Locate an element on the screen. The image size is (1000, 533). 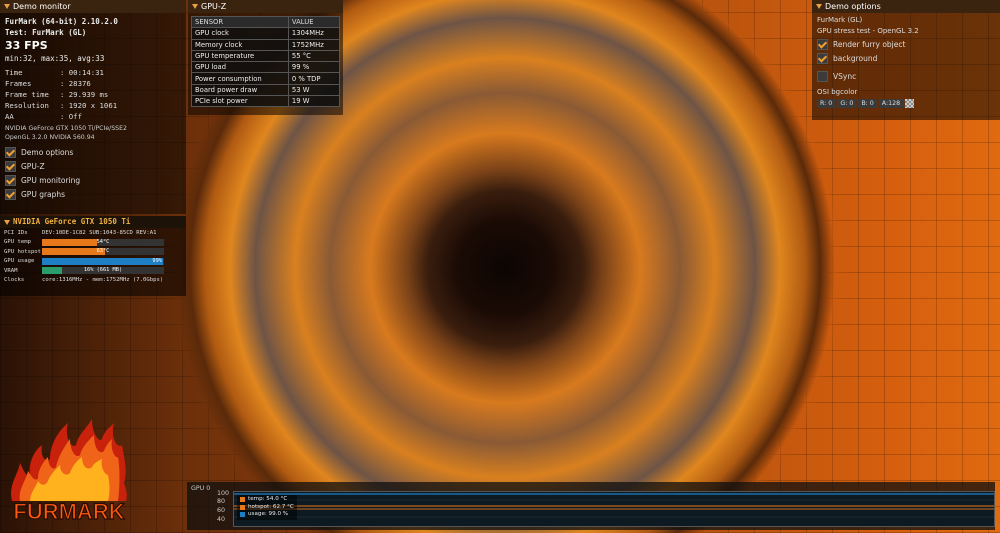
y-tick-label: 40 is located at coordinates (221, 519).